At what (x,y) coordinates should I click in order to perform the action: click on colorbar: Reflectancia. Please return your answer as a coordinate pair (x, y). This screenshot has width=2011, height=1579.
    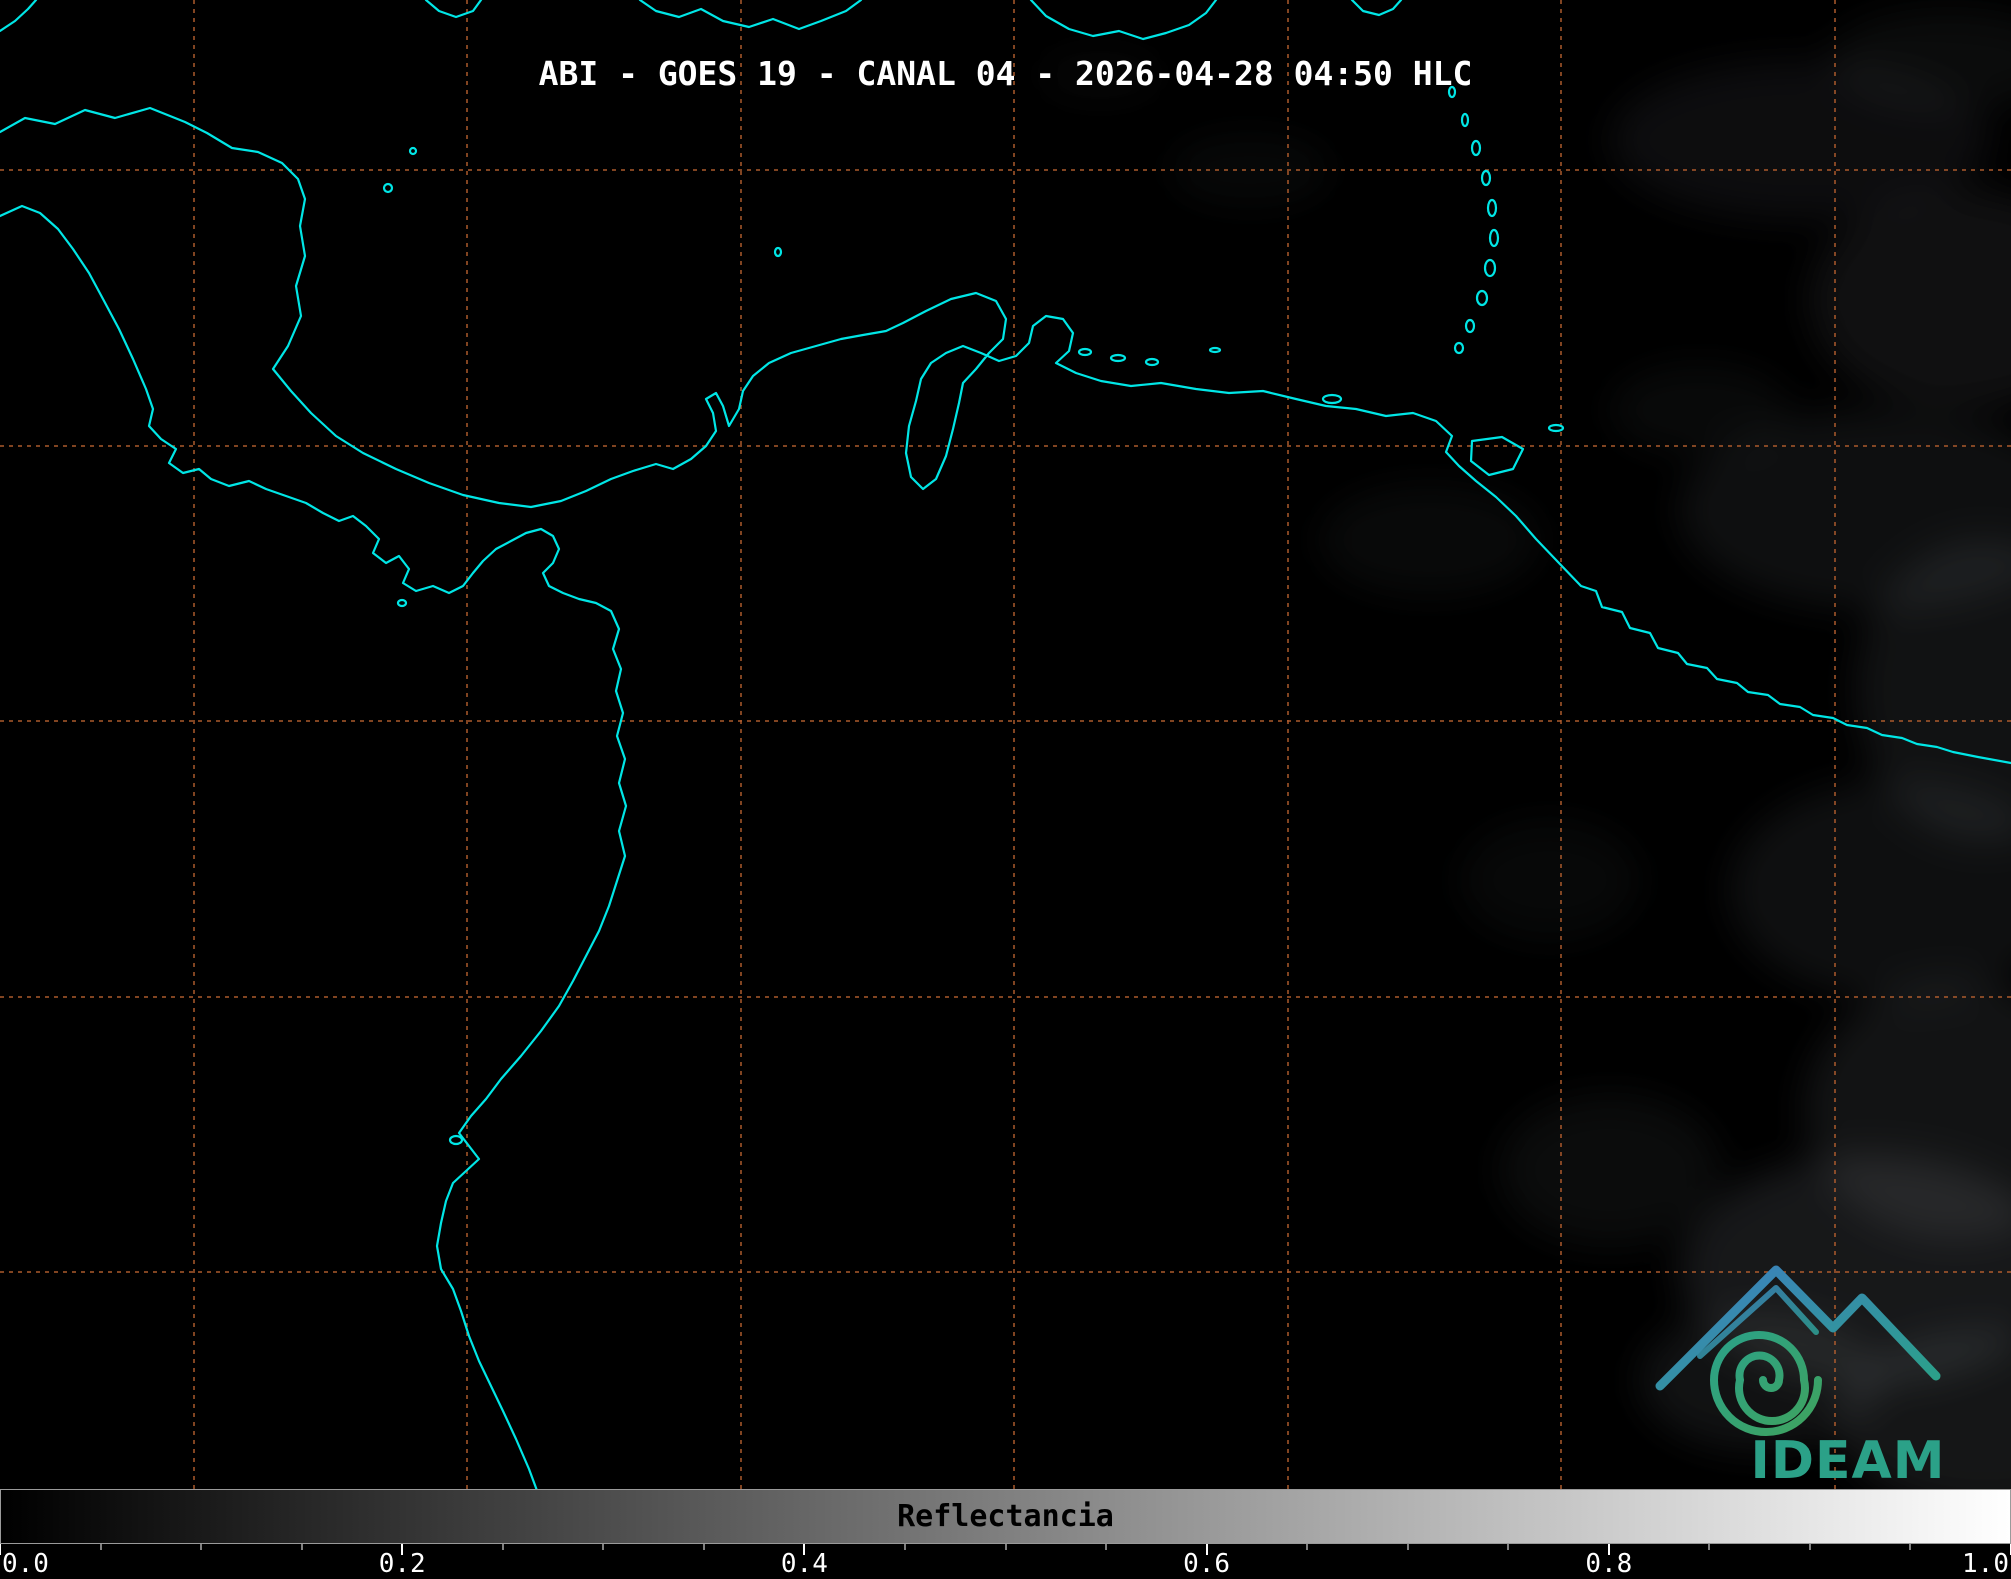
    Looking at the image, I should click on (1005, 1516).